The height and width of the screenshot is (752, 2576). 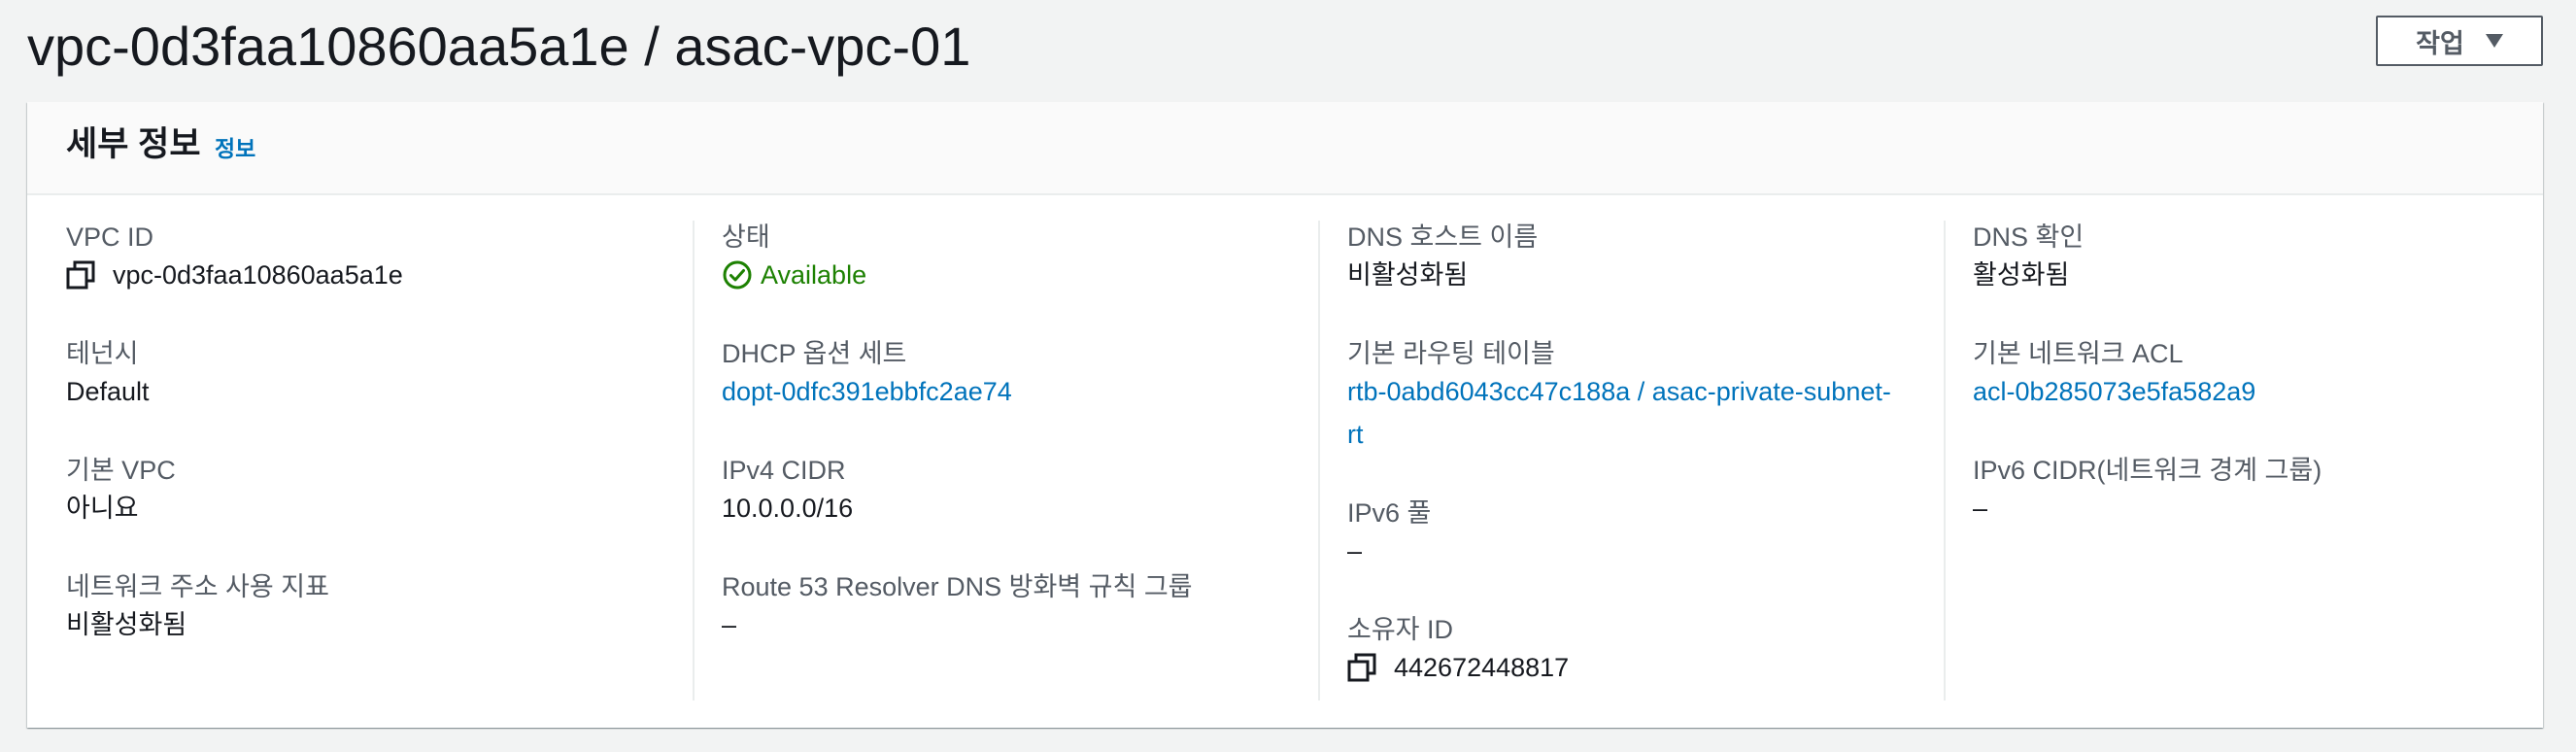 I want to click on field-owner-id: 소유자 ID 442672448817, so click(x=1458, y=651).